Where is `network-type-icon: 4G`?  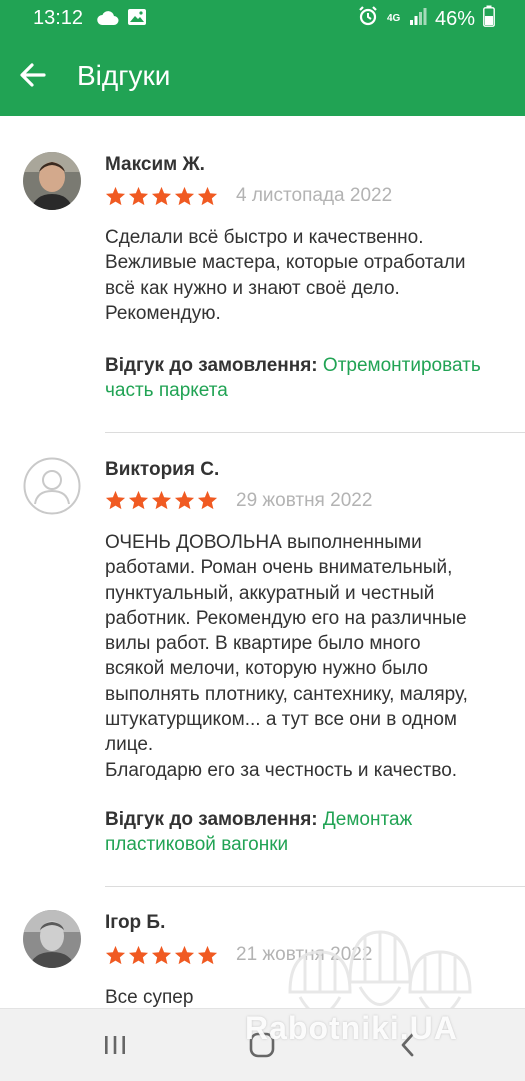 network-type-icon: 4G is located at coordinates (394, 19).